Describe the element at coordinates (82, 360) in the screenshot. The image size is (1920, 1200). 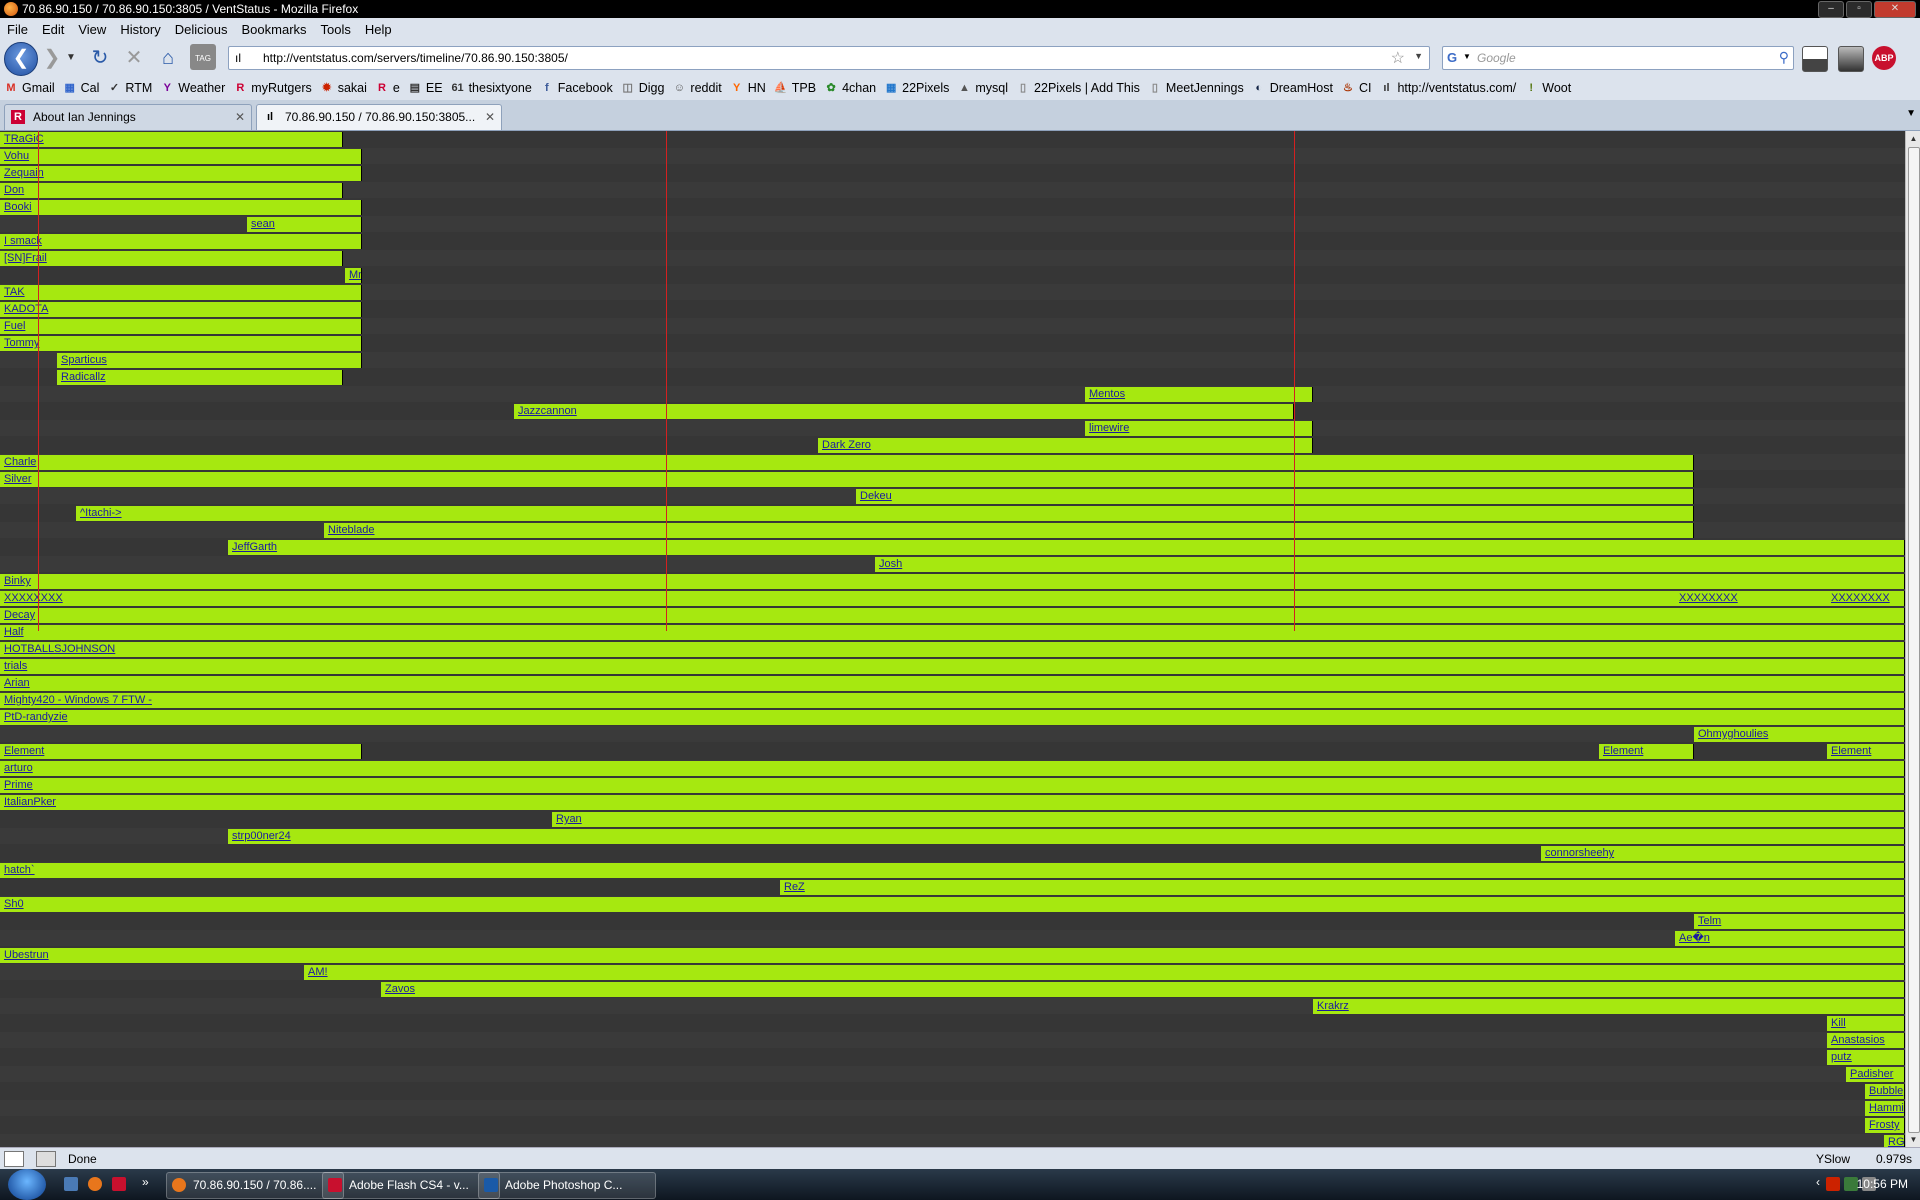
I see `user-link: Sparticus` at that location.